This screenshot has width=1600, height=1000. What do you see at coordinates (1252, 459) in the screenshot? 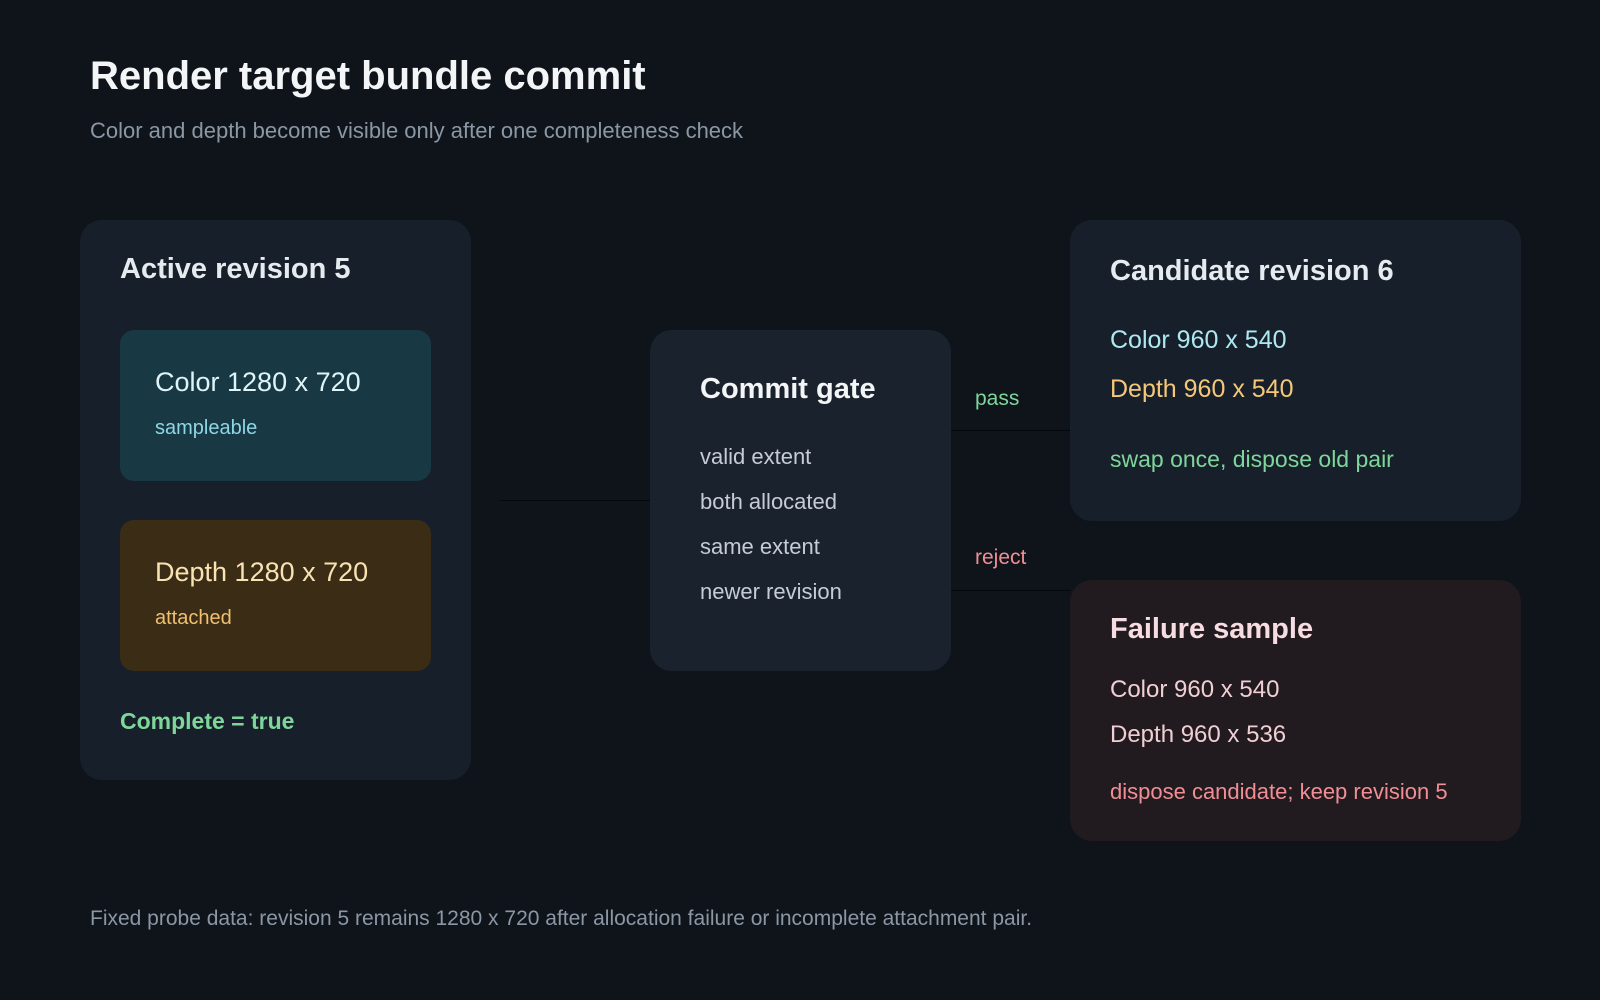
I see `candidate-action: swap once, dispose old pair` at bounding box center [1252, 459].